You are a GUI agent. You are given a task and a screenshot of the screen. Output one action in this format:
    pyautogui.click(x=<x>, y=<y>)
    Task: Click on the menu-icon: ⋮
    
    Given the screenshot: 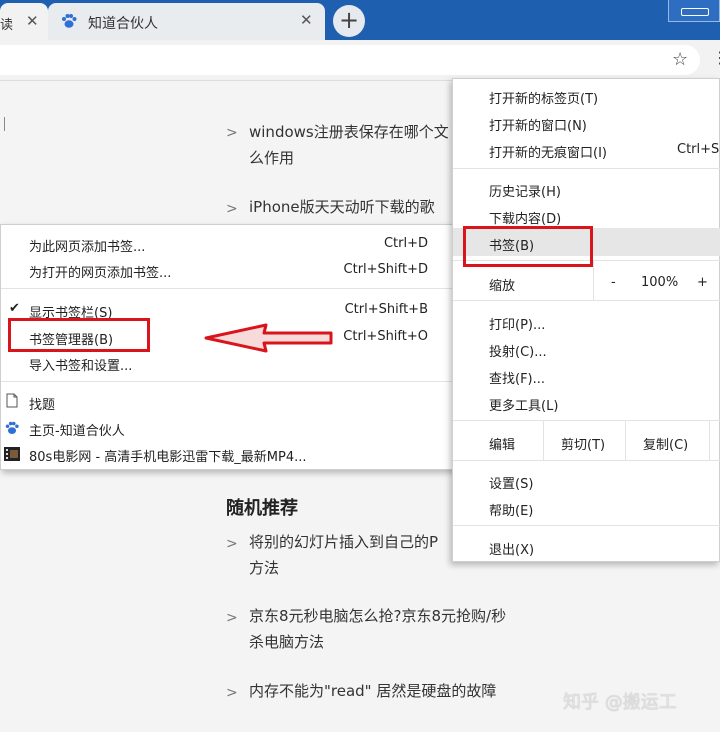 What is the action you would take?
    pyautogui.click(x=716, y=57)
    